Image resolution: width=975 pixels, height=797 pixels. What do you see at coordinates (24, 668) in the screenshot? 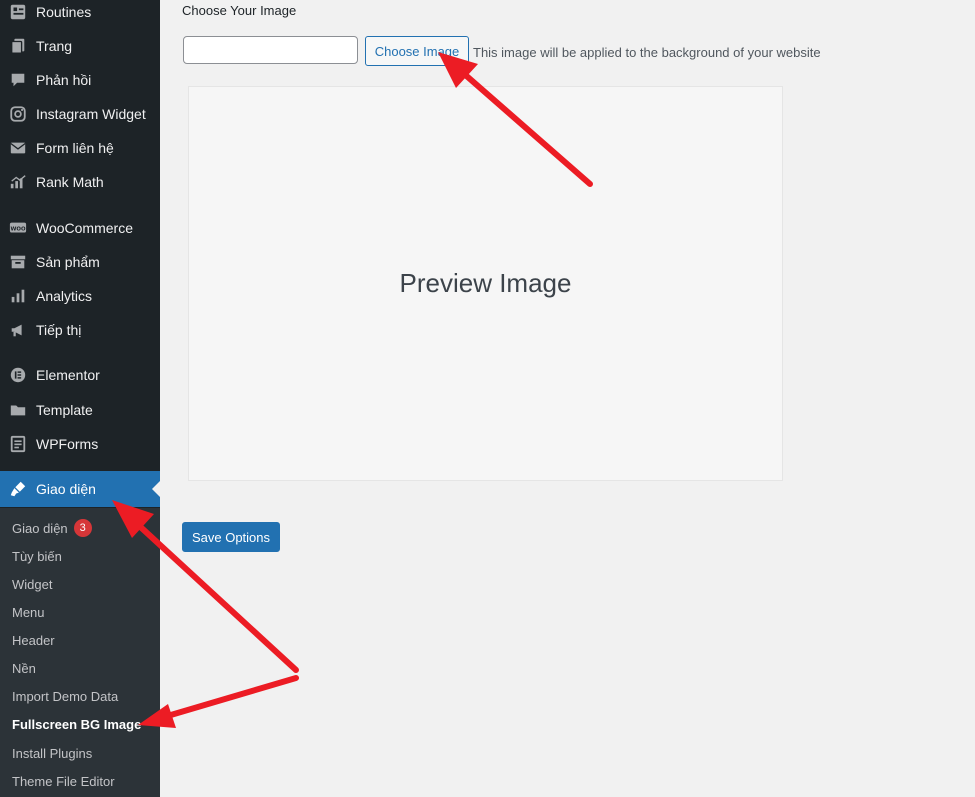
I see `submenu-item-background: Nền` at bounding box center [24, 668].